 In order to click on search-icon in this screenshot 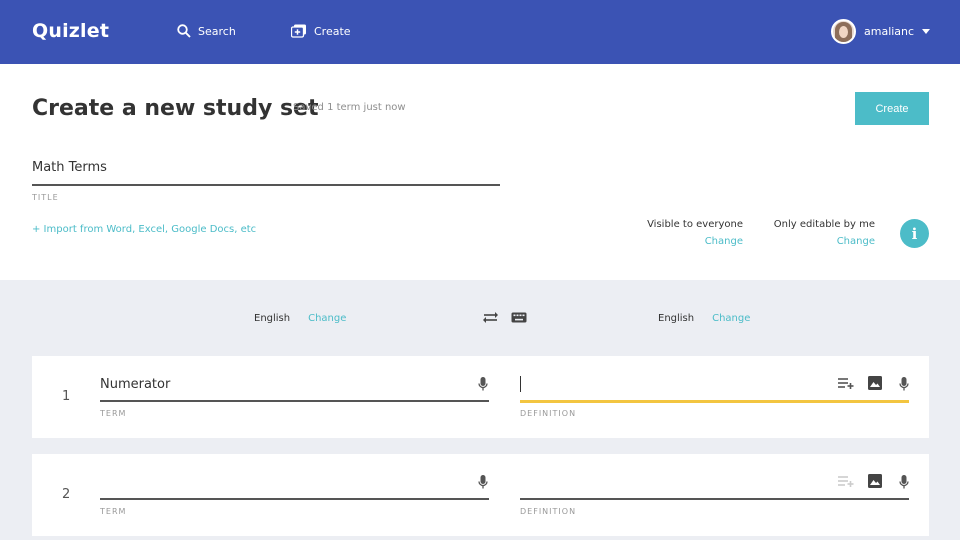, I will do `click(184, 31)`.